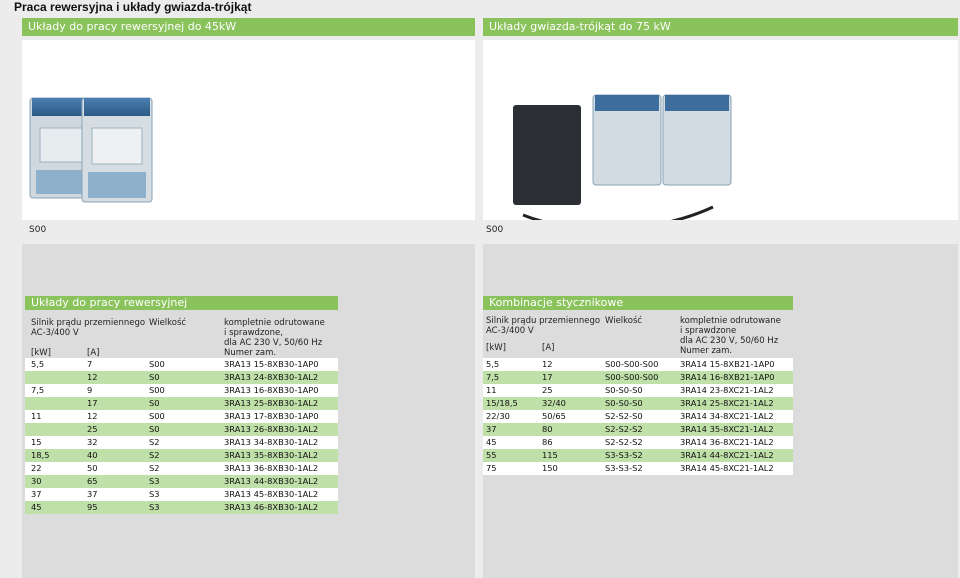  What do you see at coordinates (90, 390) in the screenshot?
I see `cell-a: 9` at bounding box center [90, 390].